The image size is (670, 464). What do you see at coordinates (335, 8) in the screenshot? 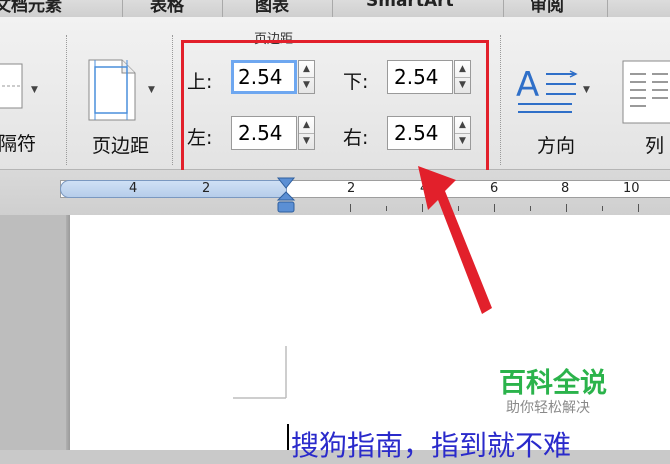
I see `ribbon-tab-strip: 文档元素 表格 图表 SmartArt 审阅` at bounding box center [335, 8].